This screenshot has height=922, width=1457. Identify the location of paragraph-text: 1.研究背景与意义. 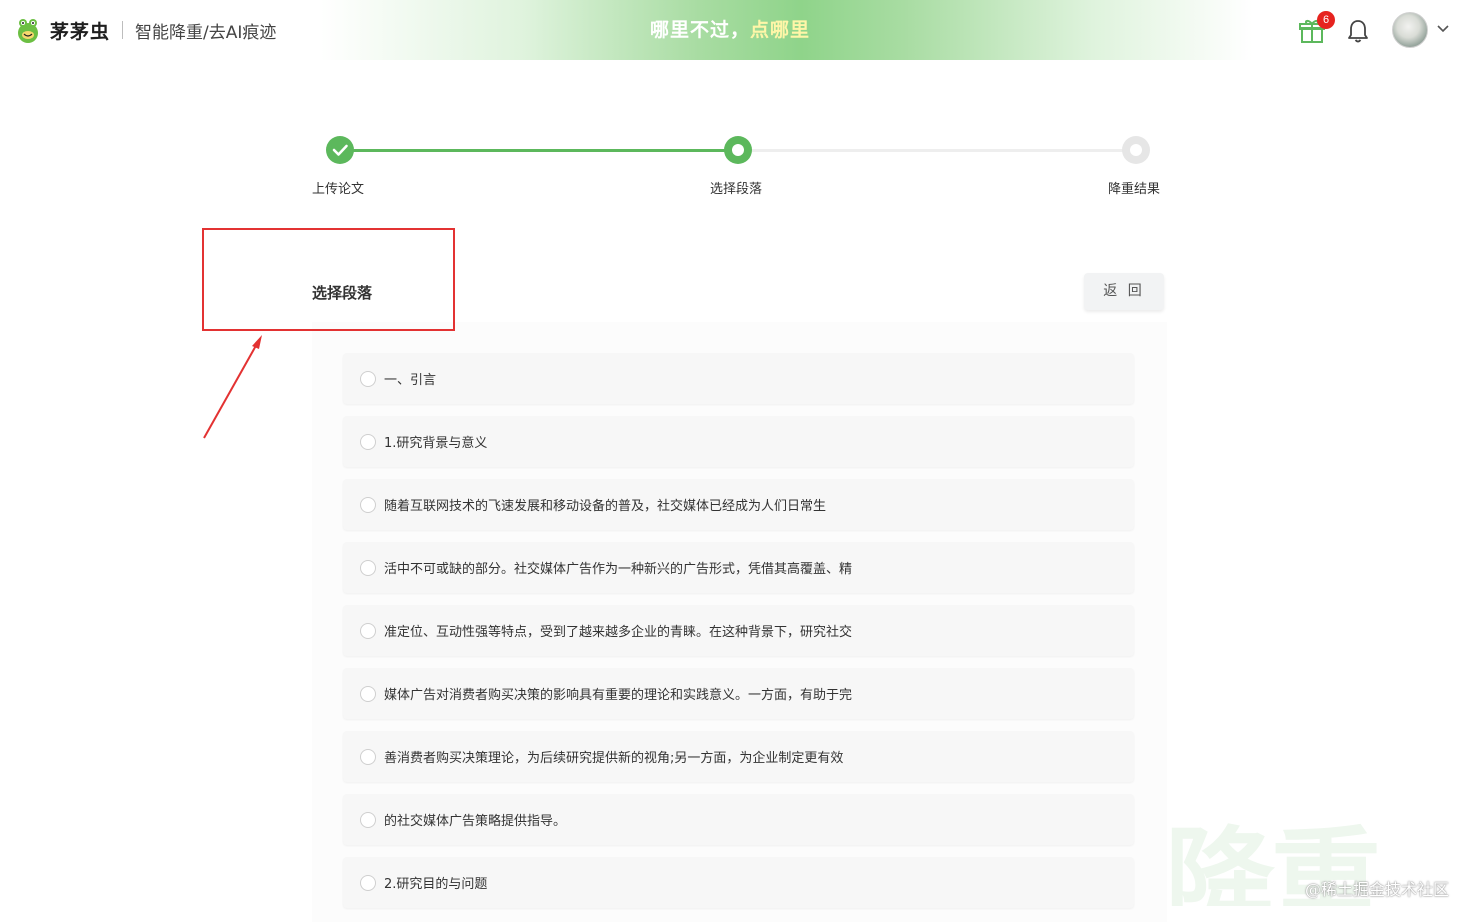
(436, 443).